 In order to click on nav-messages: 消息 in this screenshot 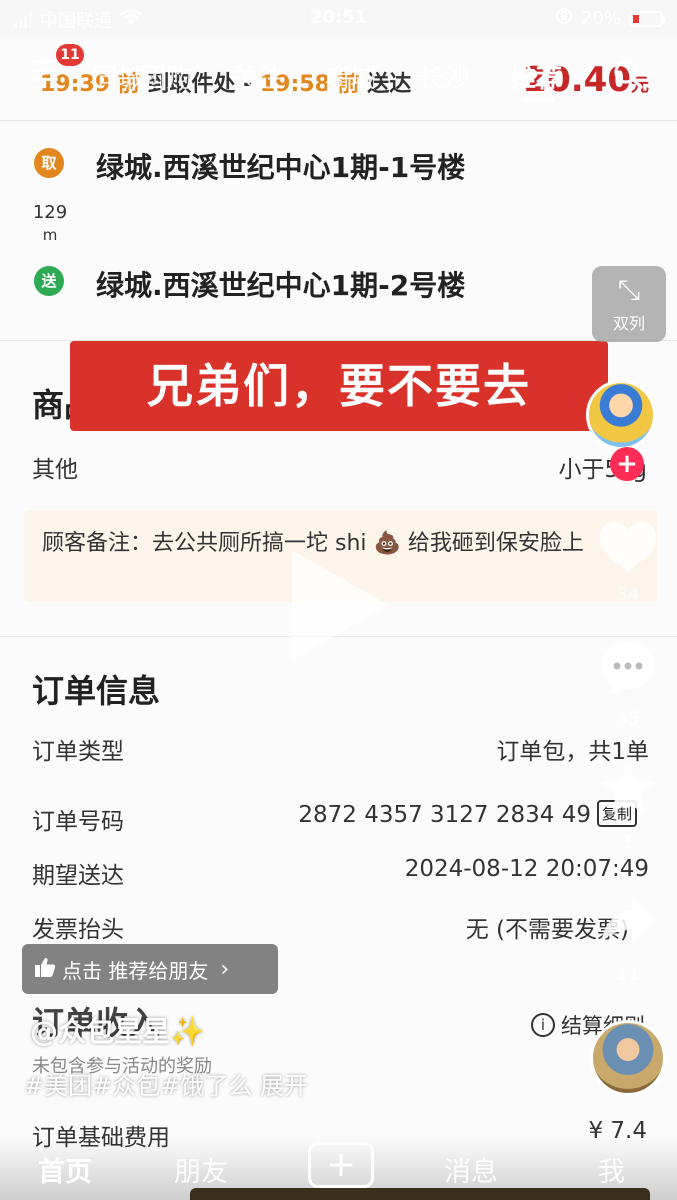, I will do `click(471, 1169)`.